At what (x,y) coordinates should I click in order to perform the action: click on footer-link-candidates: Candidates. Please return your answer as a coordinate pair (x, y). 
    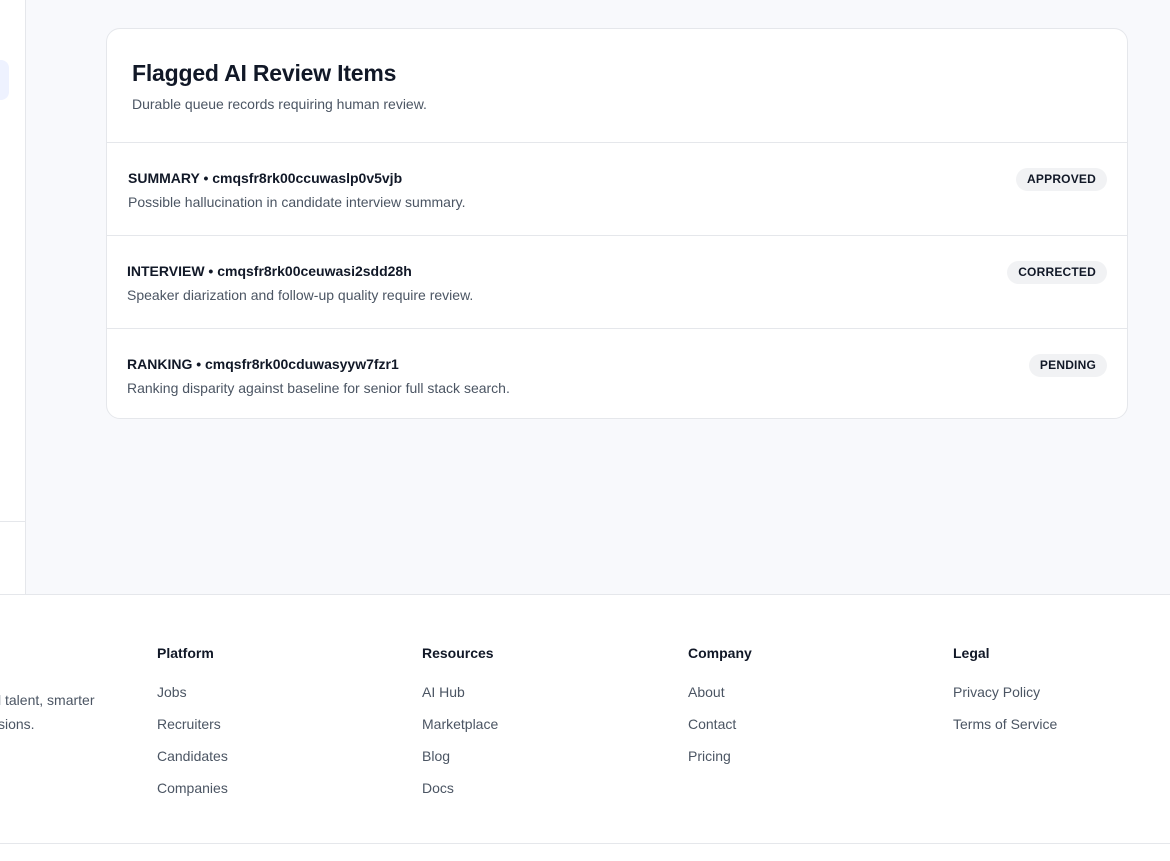
    Looking at the image, I should click on (192, 763).